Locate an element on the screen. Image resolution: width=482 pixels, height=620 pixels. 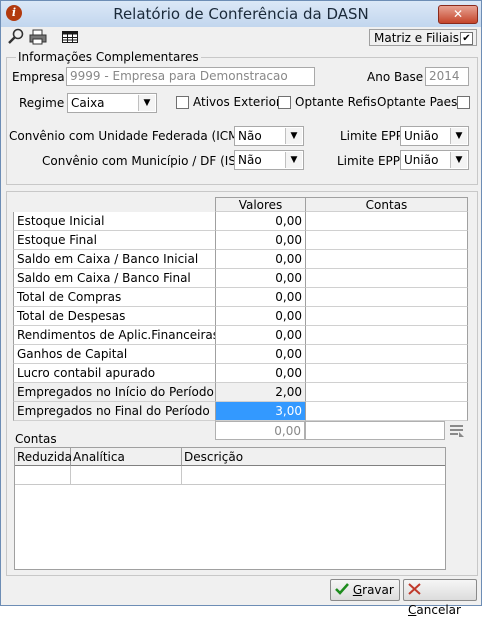
row-label: Empregados no Início do Período is located at coordinates (114, 392).